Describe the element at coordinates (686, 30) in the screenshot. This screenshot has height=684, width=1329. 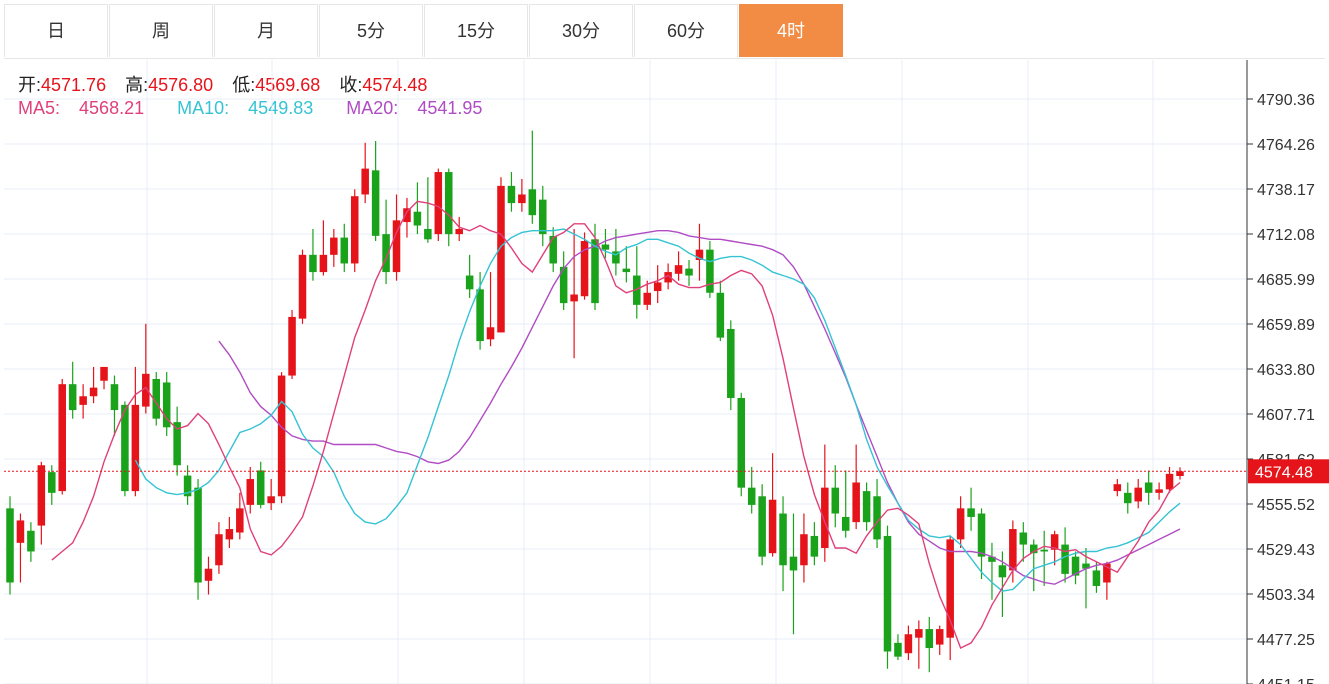
I see `tab-60min: 60分` at that location.